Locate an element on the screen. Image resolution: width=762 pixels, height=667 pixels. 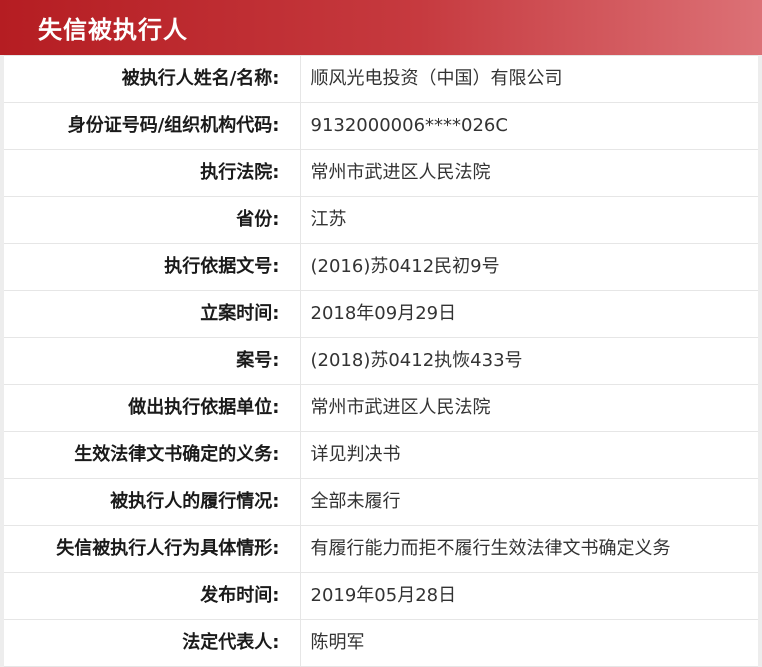
row-legal-representative: 法定代表人: 陈明军 is located at coordinates (381, 643).